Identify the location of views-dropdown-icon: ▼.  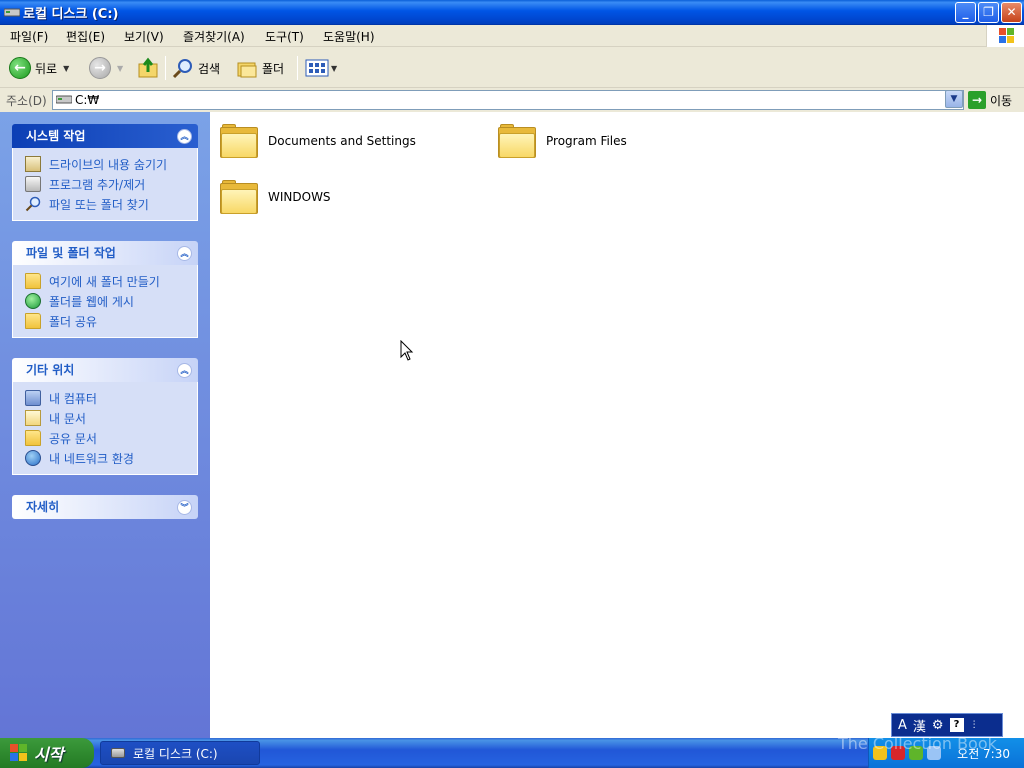
(334, 68).